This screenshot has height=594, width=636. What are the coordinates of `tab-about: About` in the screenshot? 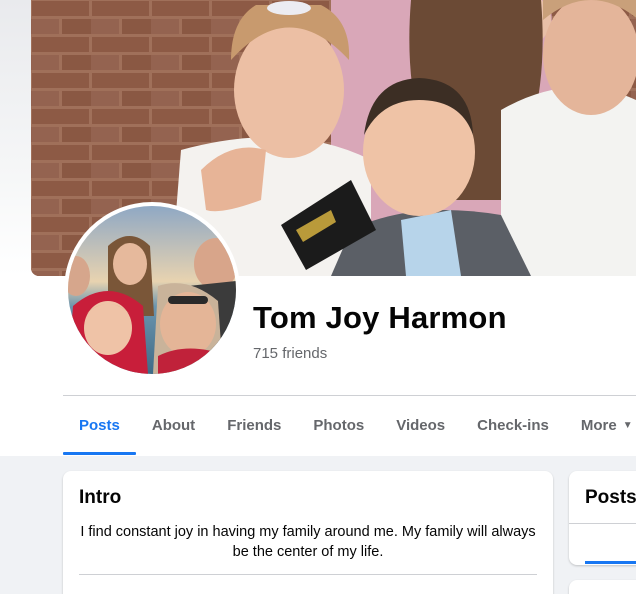 It's located at (173, 425).